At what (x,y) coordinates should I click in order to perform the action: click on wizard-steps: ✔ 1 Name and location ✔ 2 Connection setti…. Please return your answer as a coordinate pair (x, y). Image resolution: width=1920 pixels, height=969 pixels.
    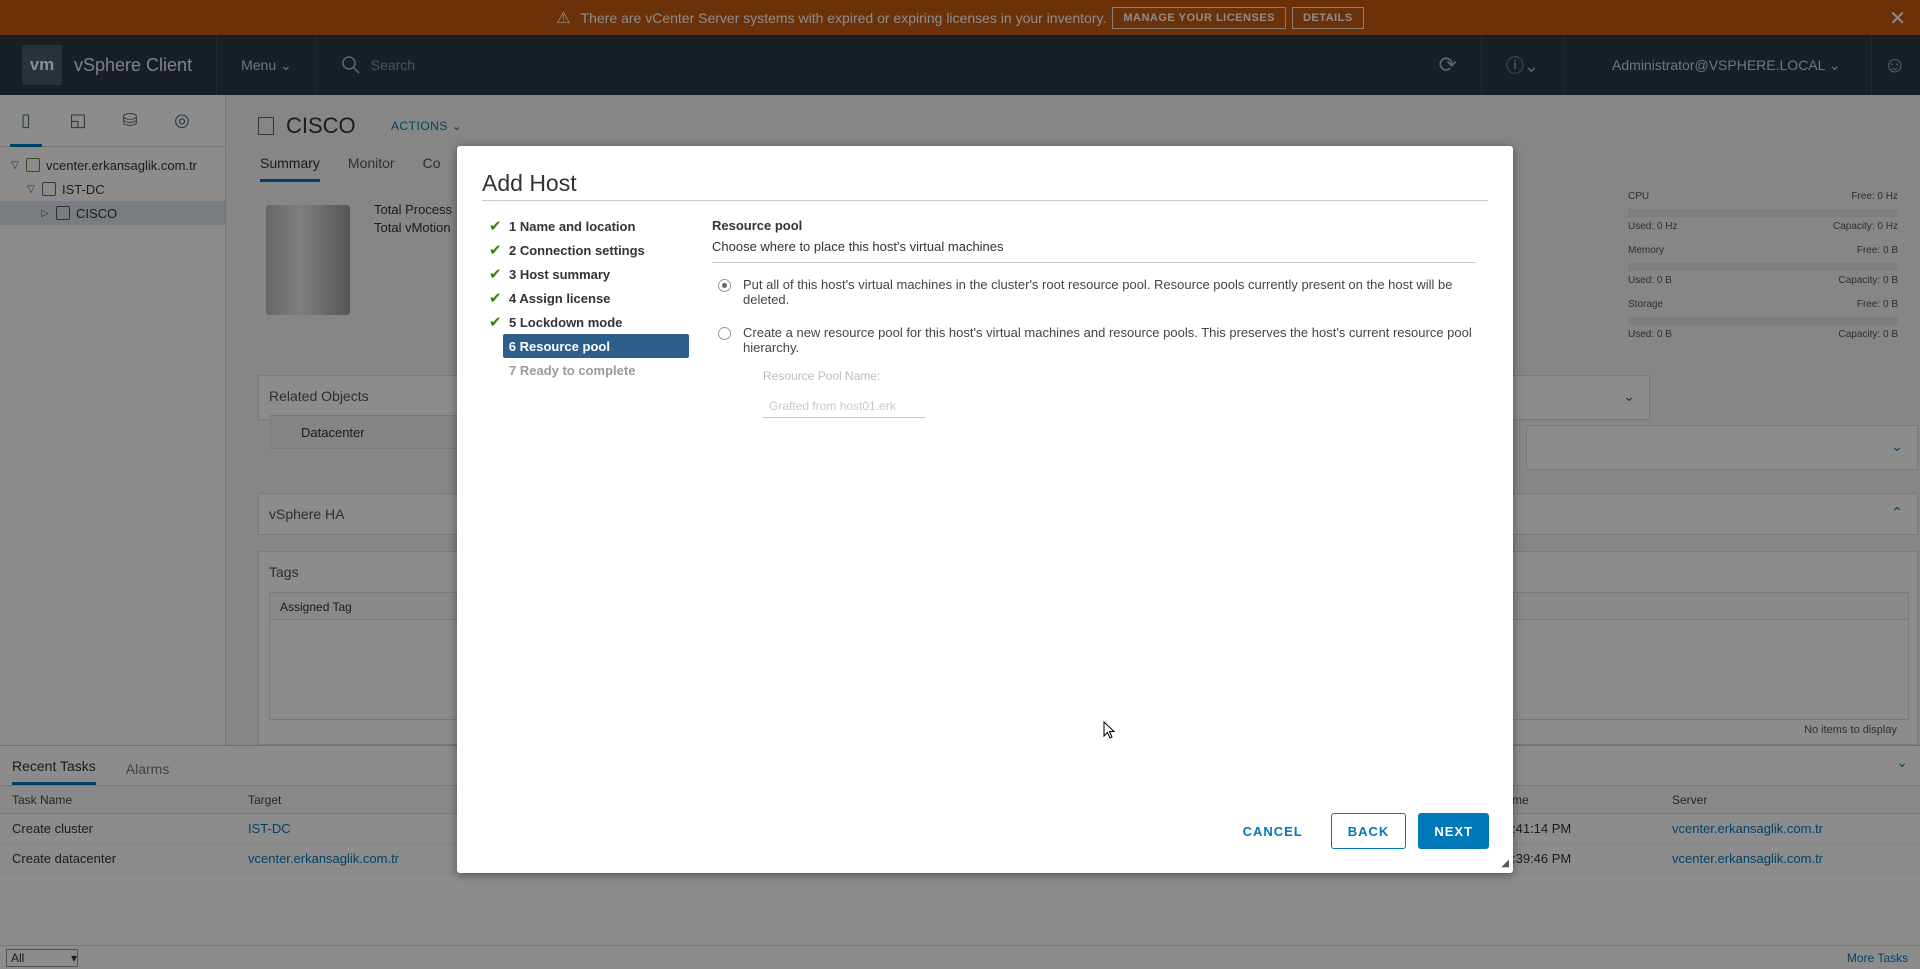
    Looking at the image, I should click on (589, 298).